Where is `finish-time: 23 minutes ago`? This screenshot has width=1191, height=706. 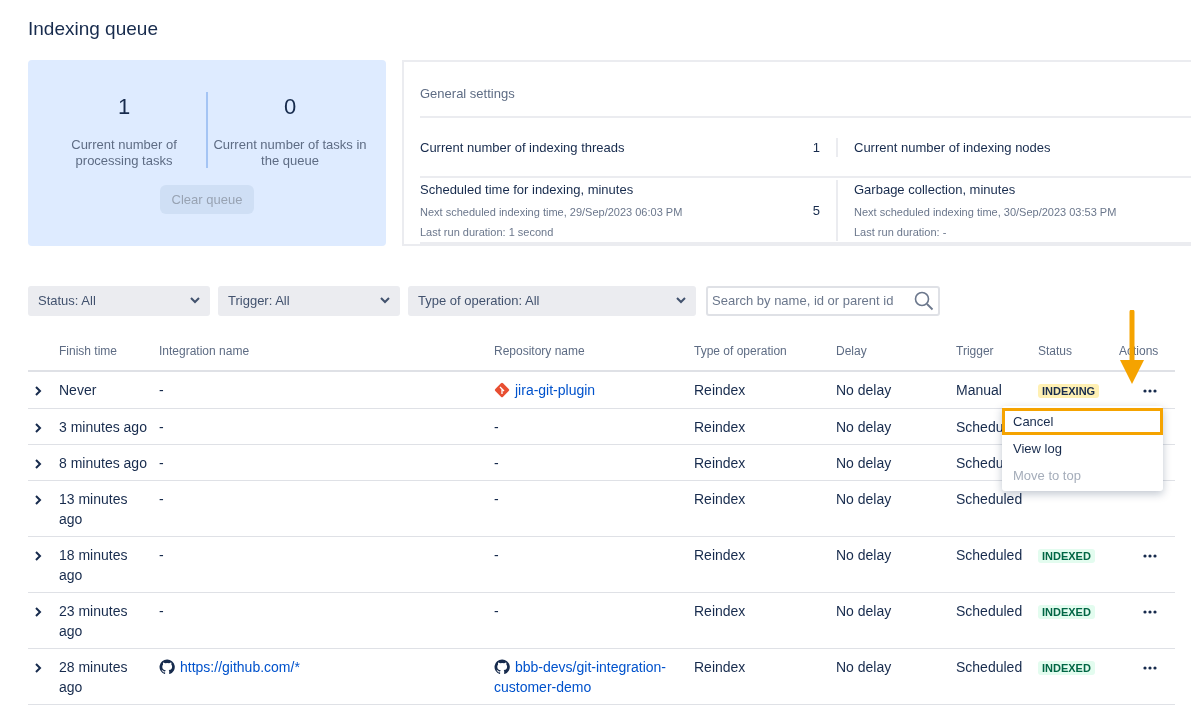
finish-time: 23 minutes ago is located at coordinates (93, 620).